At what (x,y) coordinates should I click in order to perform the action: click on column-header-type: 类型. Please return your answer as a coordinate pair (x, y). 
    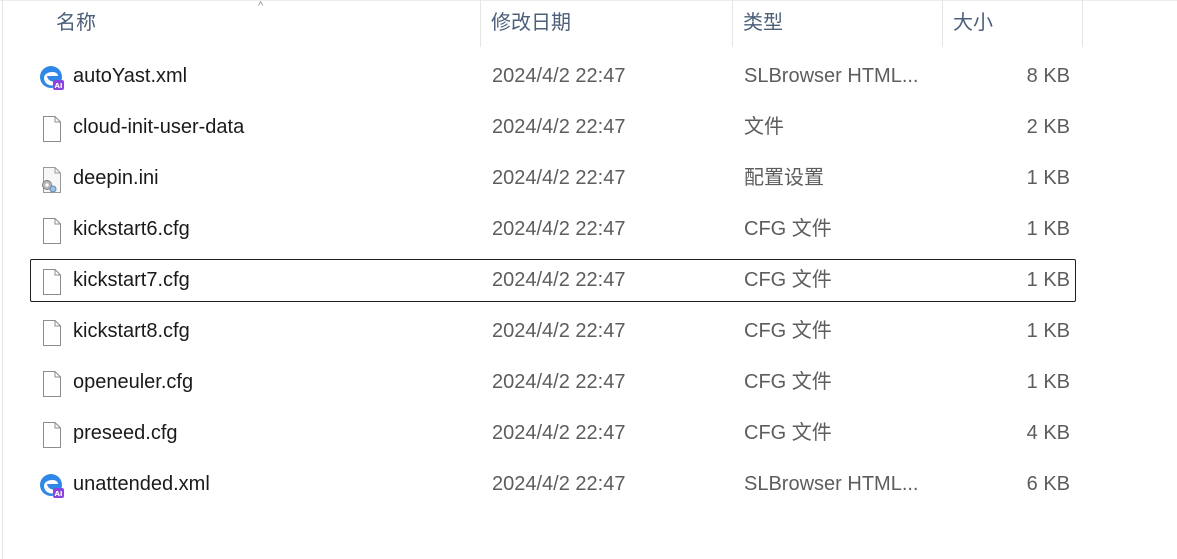
    Looking at the image, I should click on (837, 23).